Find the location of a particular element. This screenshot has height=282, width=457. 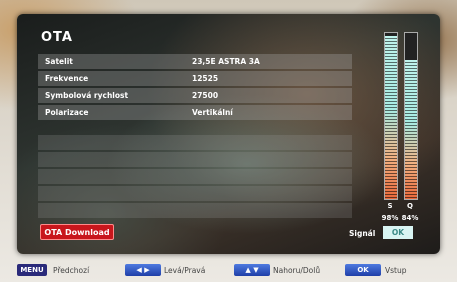

row-label: Polarizace is located at coordinates (67, 112).